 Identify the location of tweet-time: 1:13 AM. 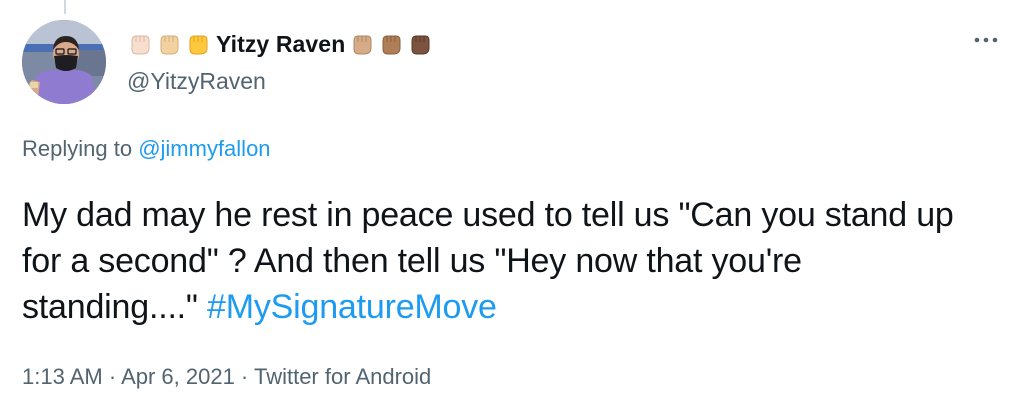
(62, 376).